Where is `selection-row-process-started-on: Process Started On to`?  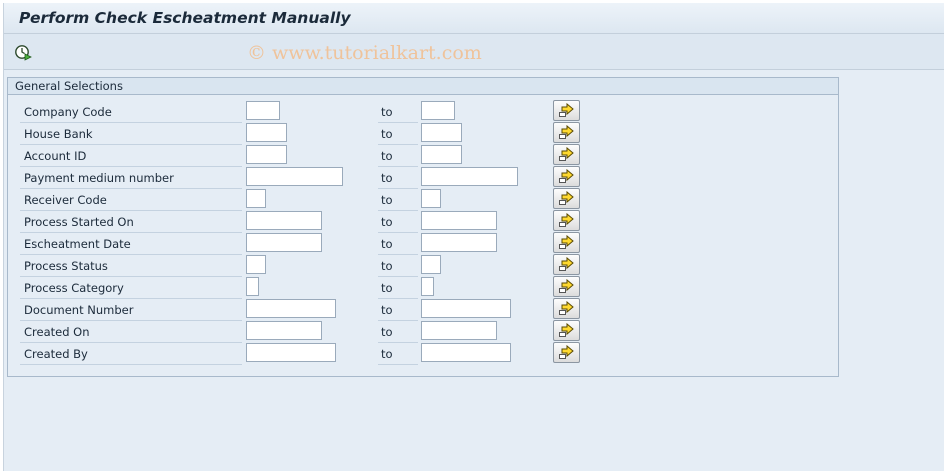
selection-row-process-started-on: Process Started On to is located at coordinates (423, 221).